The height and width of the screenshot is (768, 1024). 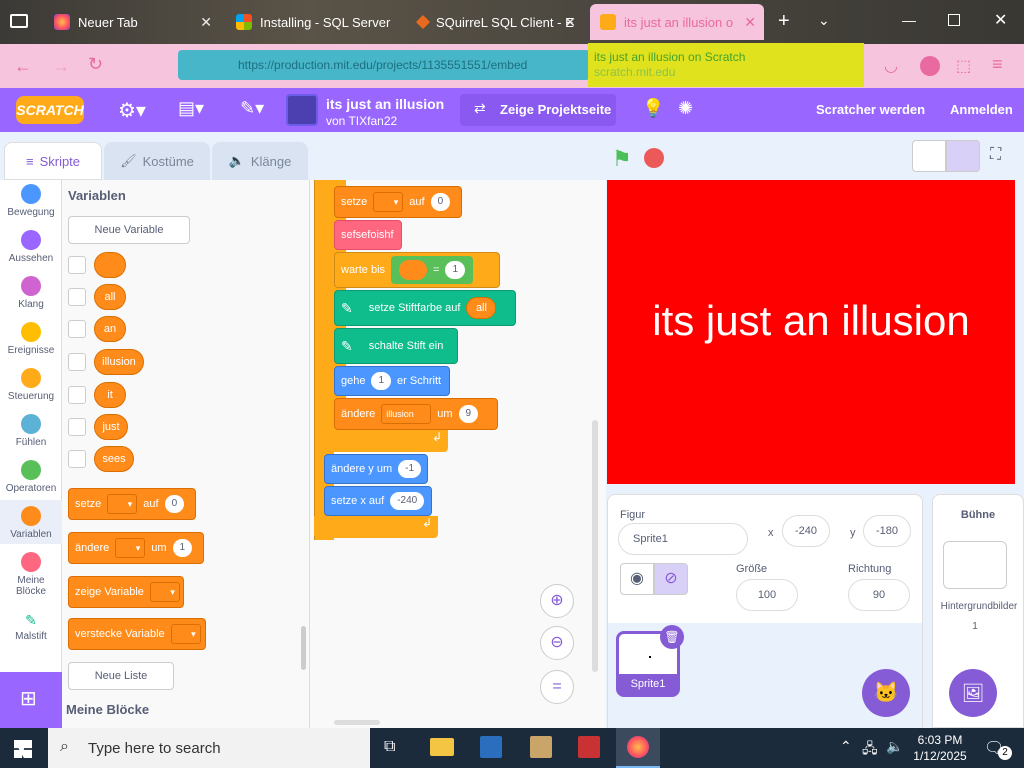 What do you see at coordinates (887, 531) in the screenshot?
I see `y-field: -180` at bounding box center [887, 531].